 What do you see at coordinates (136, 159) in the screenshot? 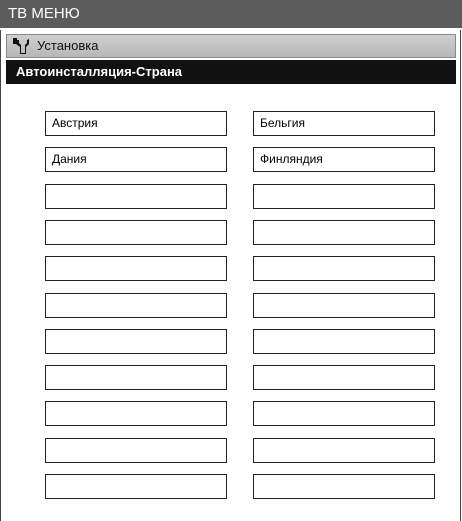
I see `country-slot: Дания` at bounding box center [136, 159].